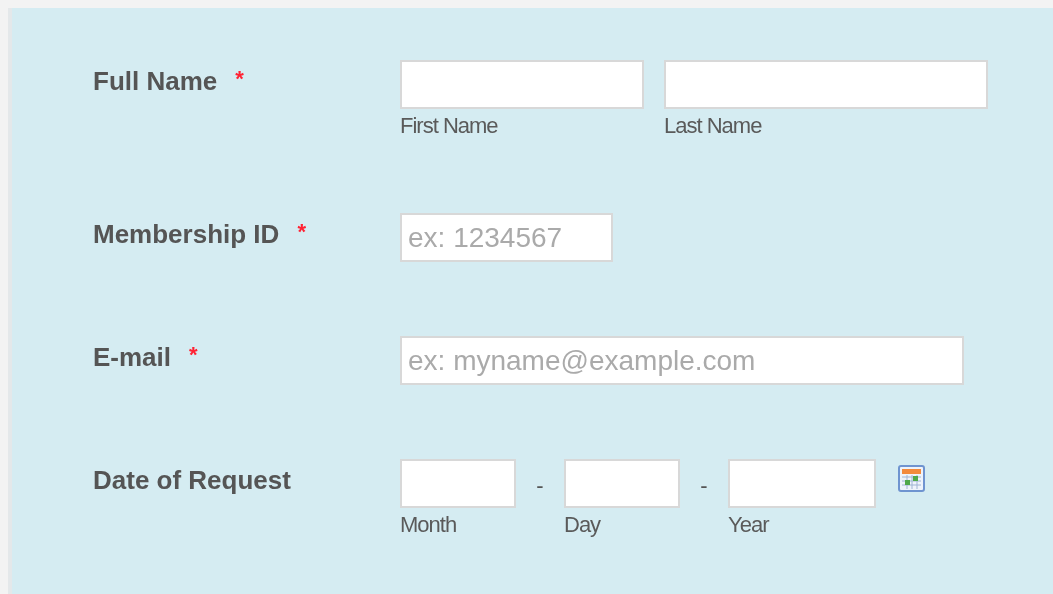  I want to click on field-label: Membership ID, so click(186, 234).